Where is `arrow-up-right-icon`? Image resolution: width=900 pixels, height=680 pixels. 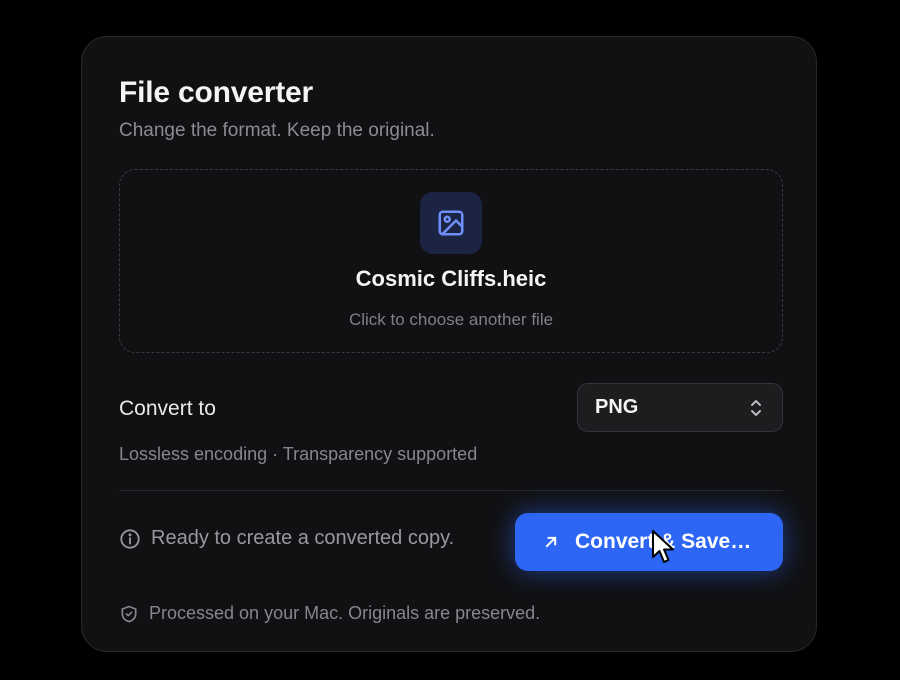 arrow-up-right-icon is located at coordinates (551, 542).